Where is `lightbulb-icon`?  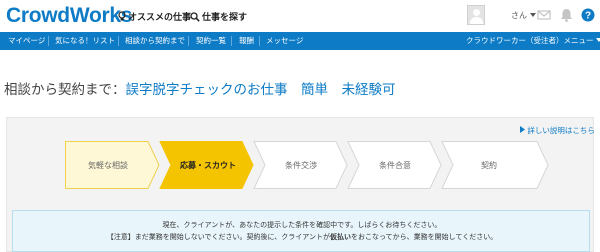
lightbulb-icon is located at coordinates (122, 16).